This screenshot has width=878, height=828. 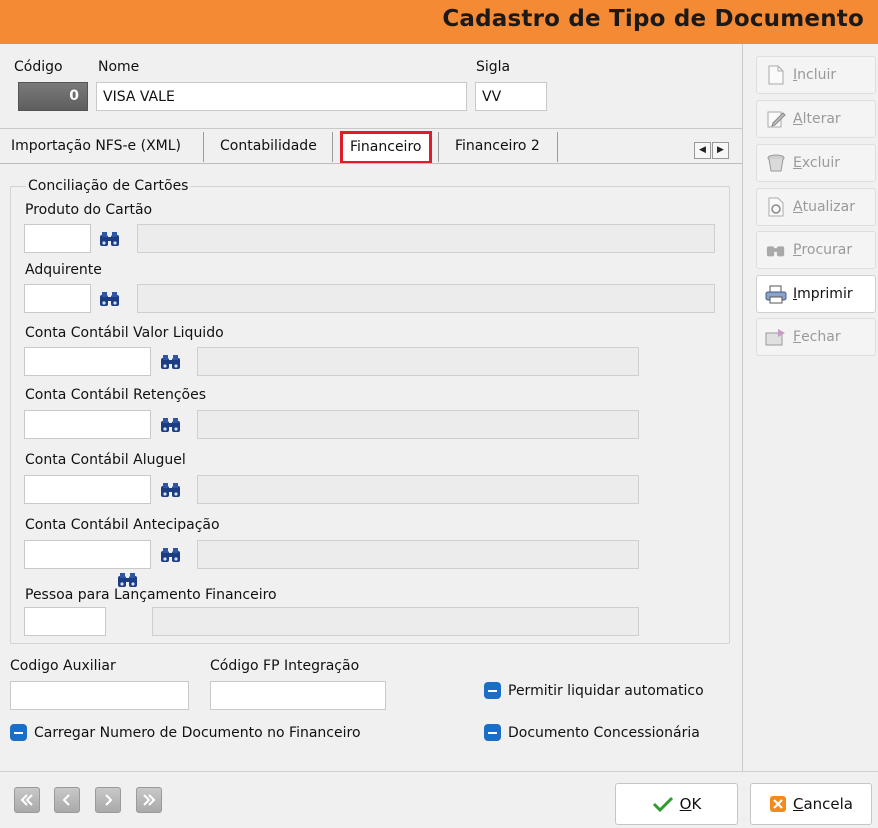 I want to click on adquirente-label: Adquirente, so click(x=63, y=270).